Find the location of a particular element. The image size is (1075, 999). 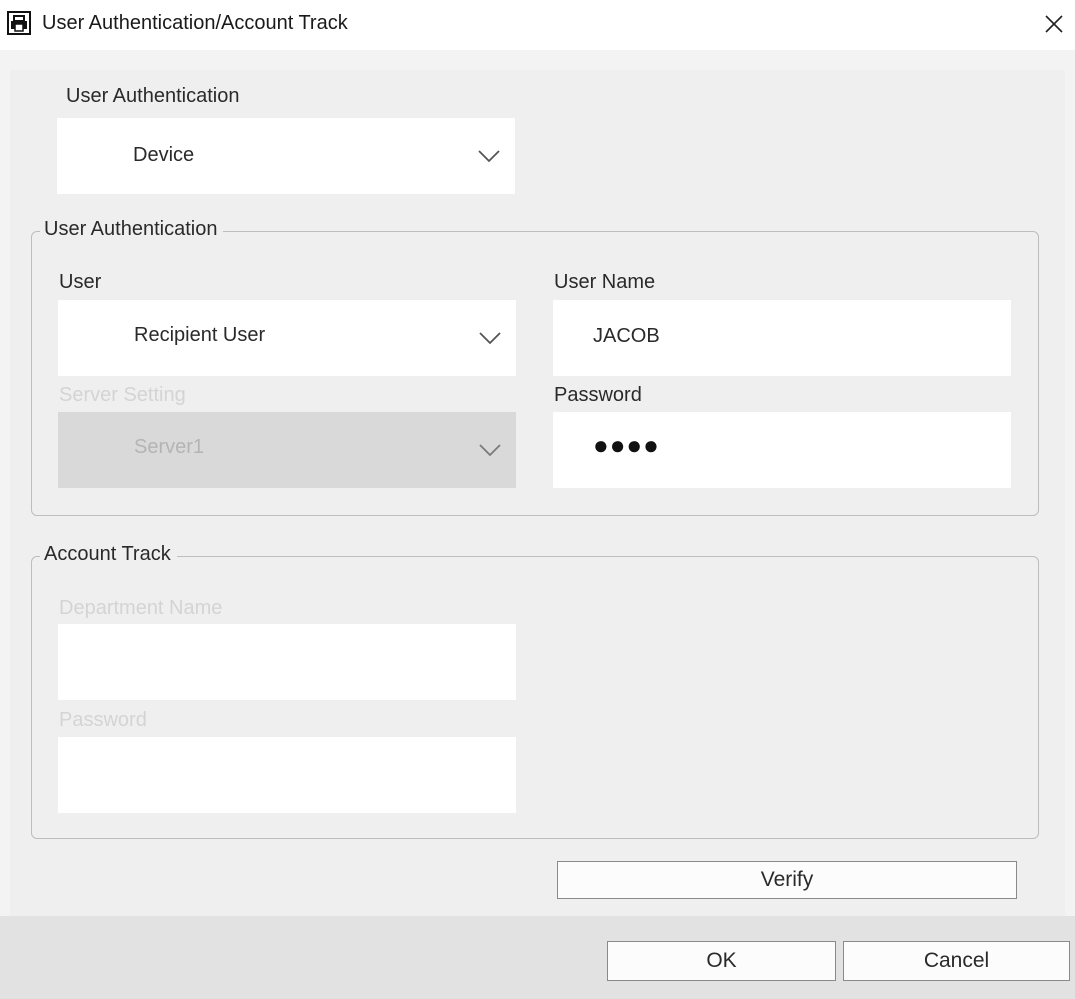

user-select-value: Recipient User is located at coordinates (200, 335).